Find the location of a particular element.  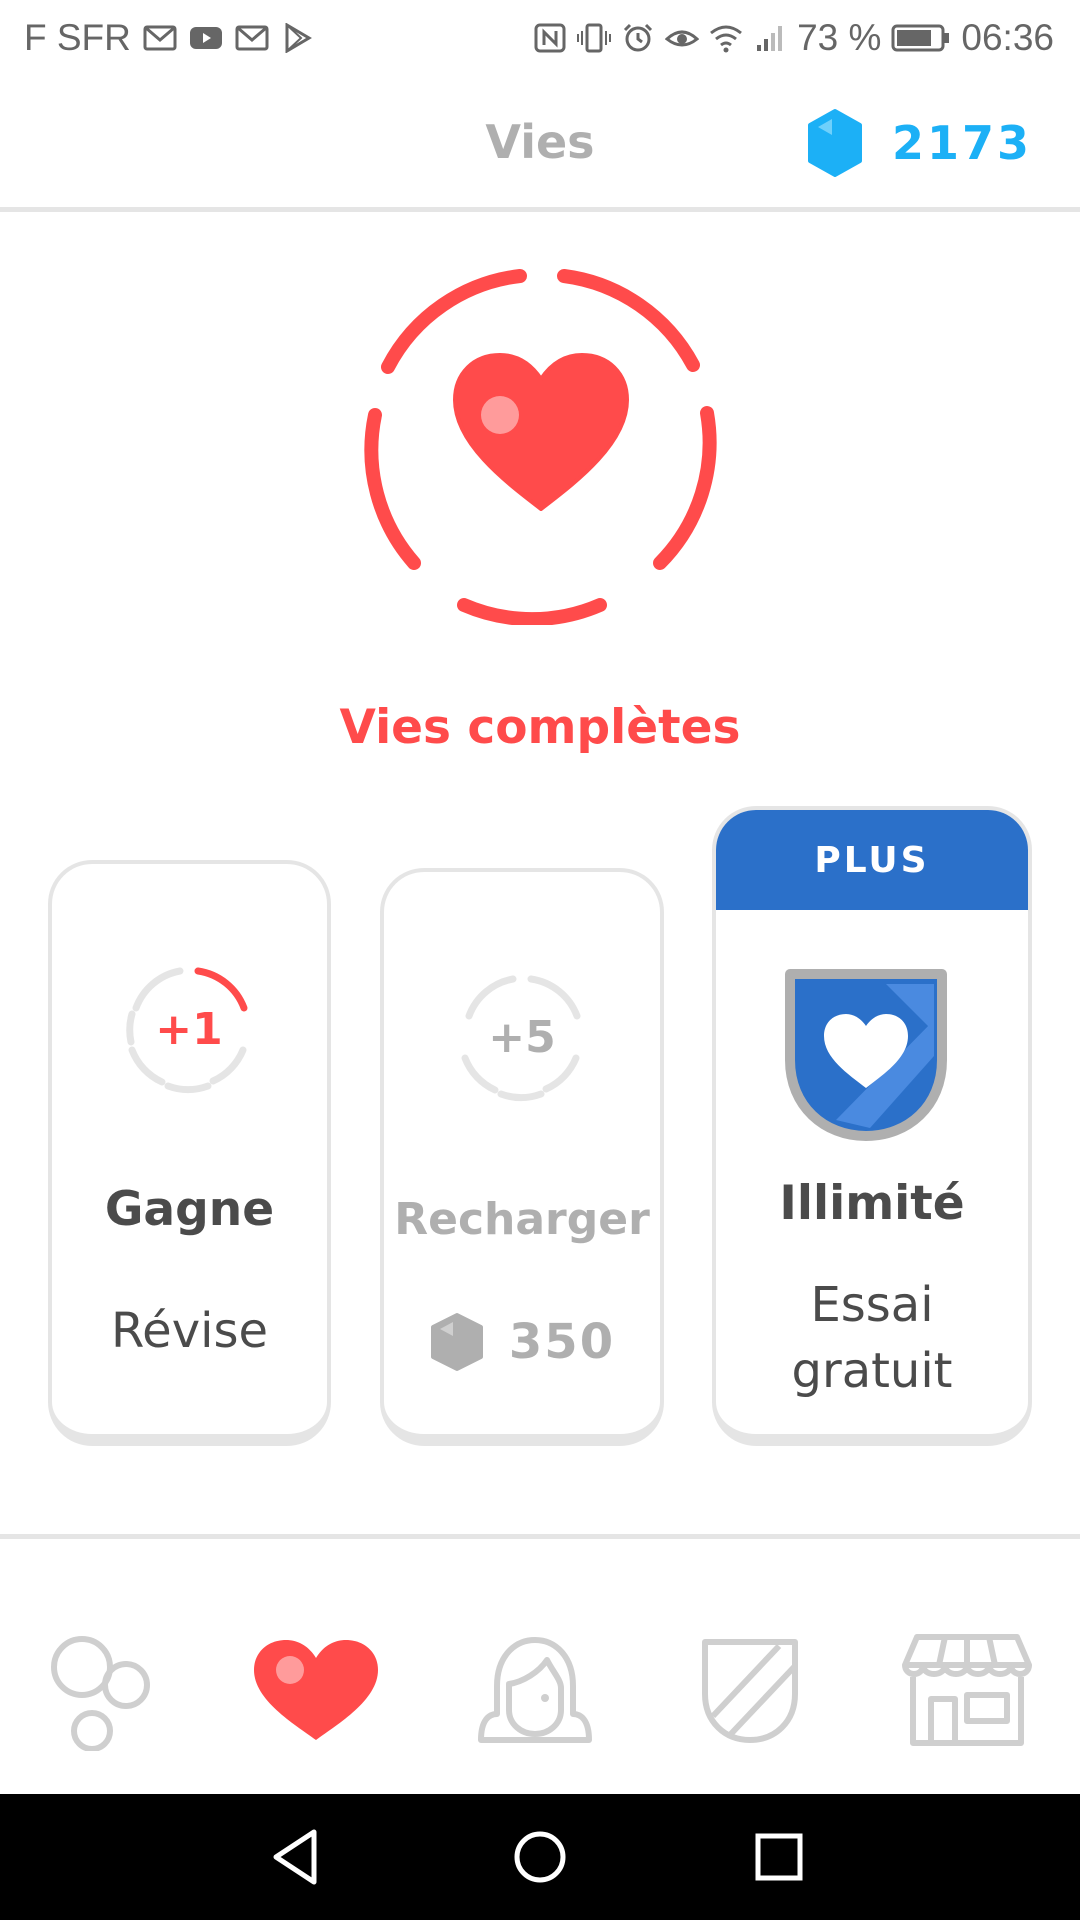

app-header: Vies 2173 is located at coordinates (540, 143).